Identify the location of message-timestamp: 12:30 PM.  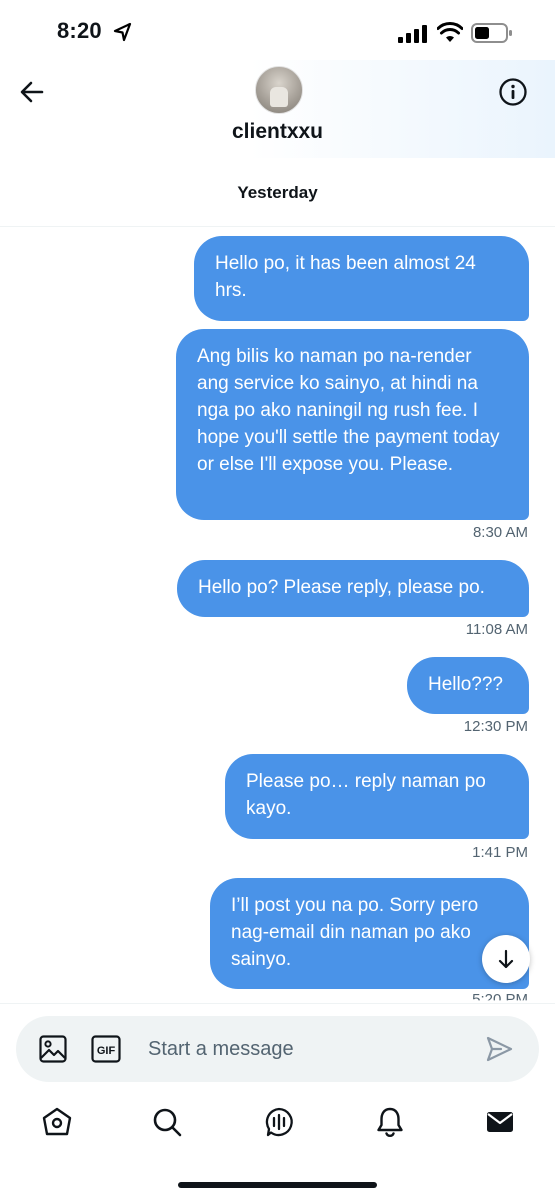
(495, 726).